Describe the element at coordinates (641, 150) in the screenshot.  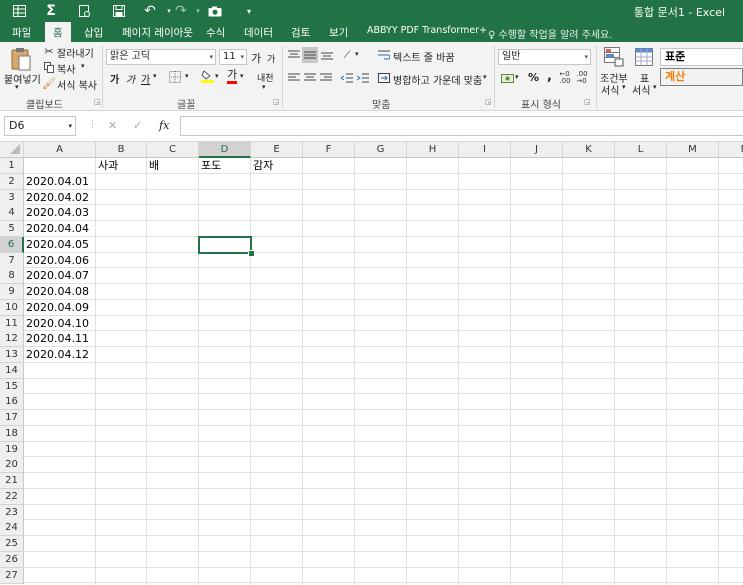
I see `col-header-l: L` at that location.